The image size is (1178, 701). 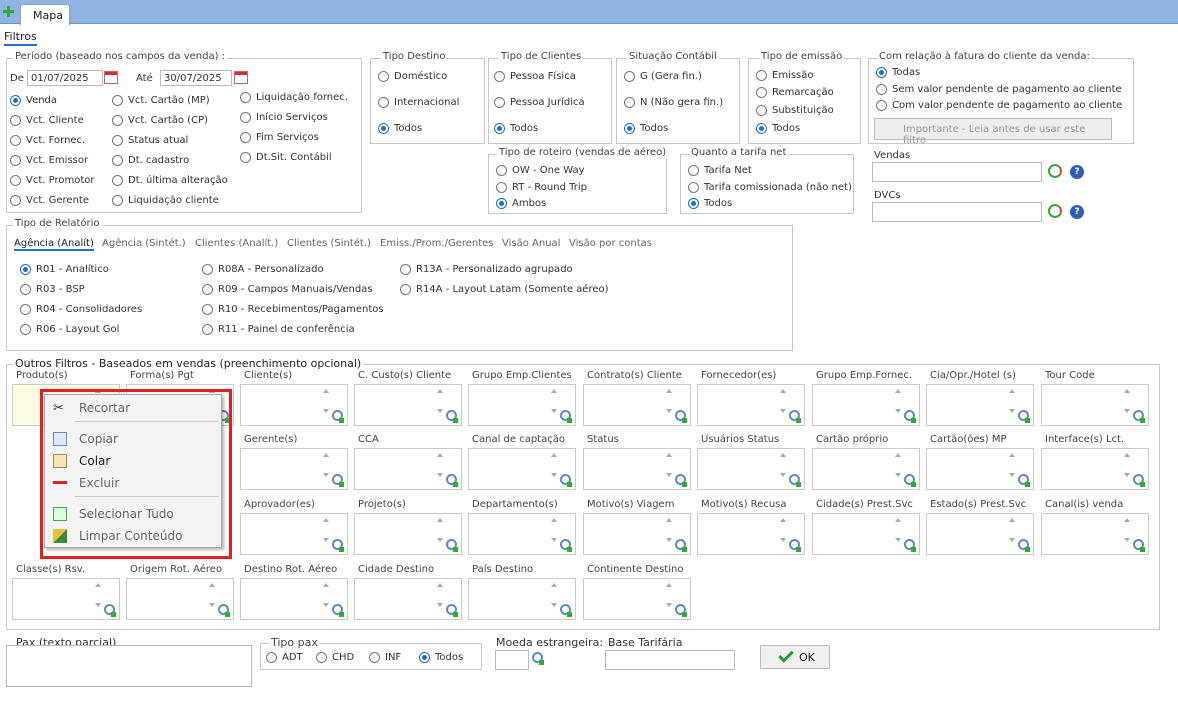 What do you see at coordinates (133, 483) in the screenshot?
I see `menu-excluir: Excluir` at bounding box center [133, 483].